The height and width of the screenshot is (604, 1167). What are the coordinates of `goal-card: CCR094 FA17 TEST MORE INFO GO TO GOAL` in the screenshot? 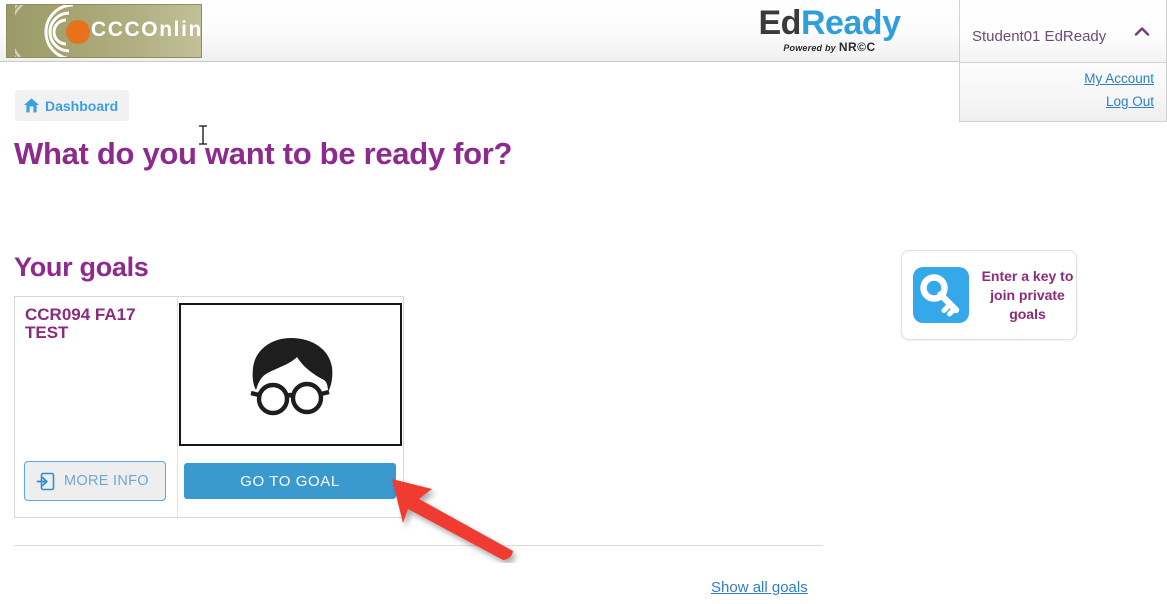 It's located at (209, 407).